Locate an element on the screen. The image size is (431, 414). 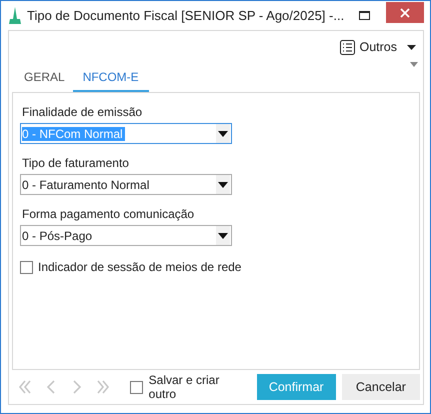
field-label: Finalidade de emissão is located at coordinates (83, 112).